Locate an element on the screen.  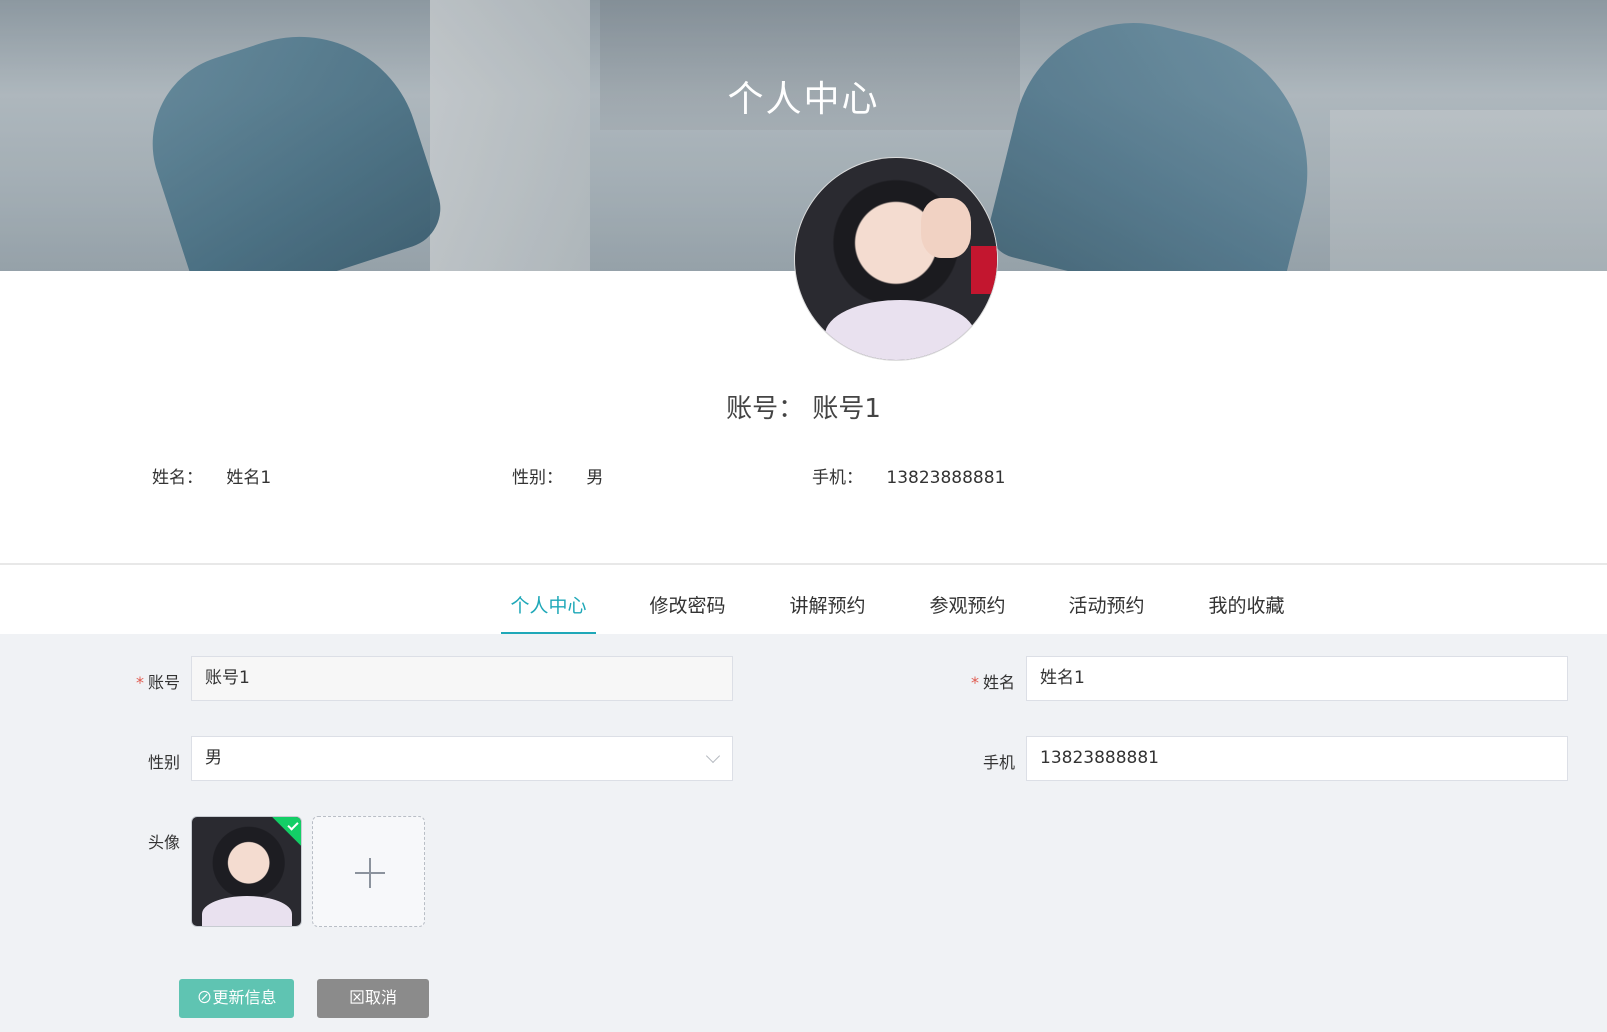
profile-name-label: 姓名： is located at coordinates (177, 478).